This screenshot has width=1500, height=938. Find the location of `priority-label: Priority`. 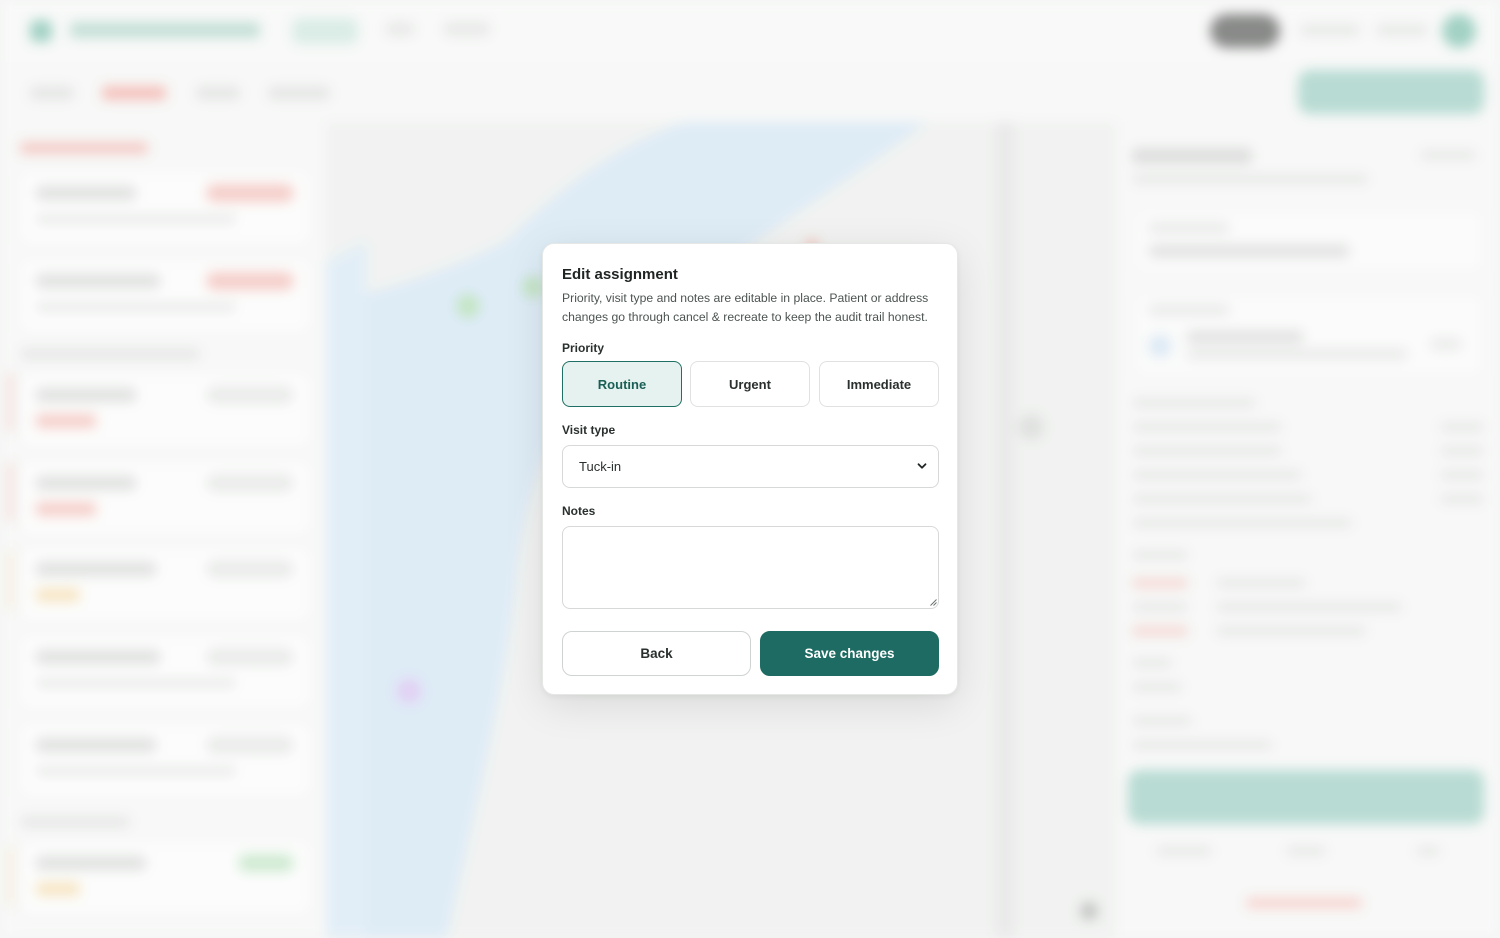

priority-label: Priority is located at coordinates (583, 348).